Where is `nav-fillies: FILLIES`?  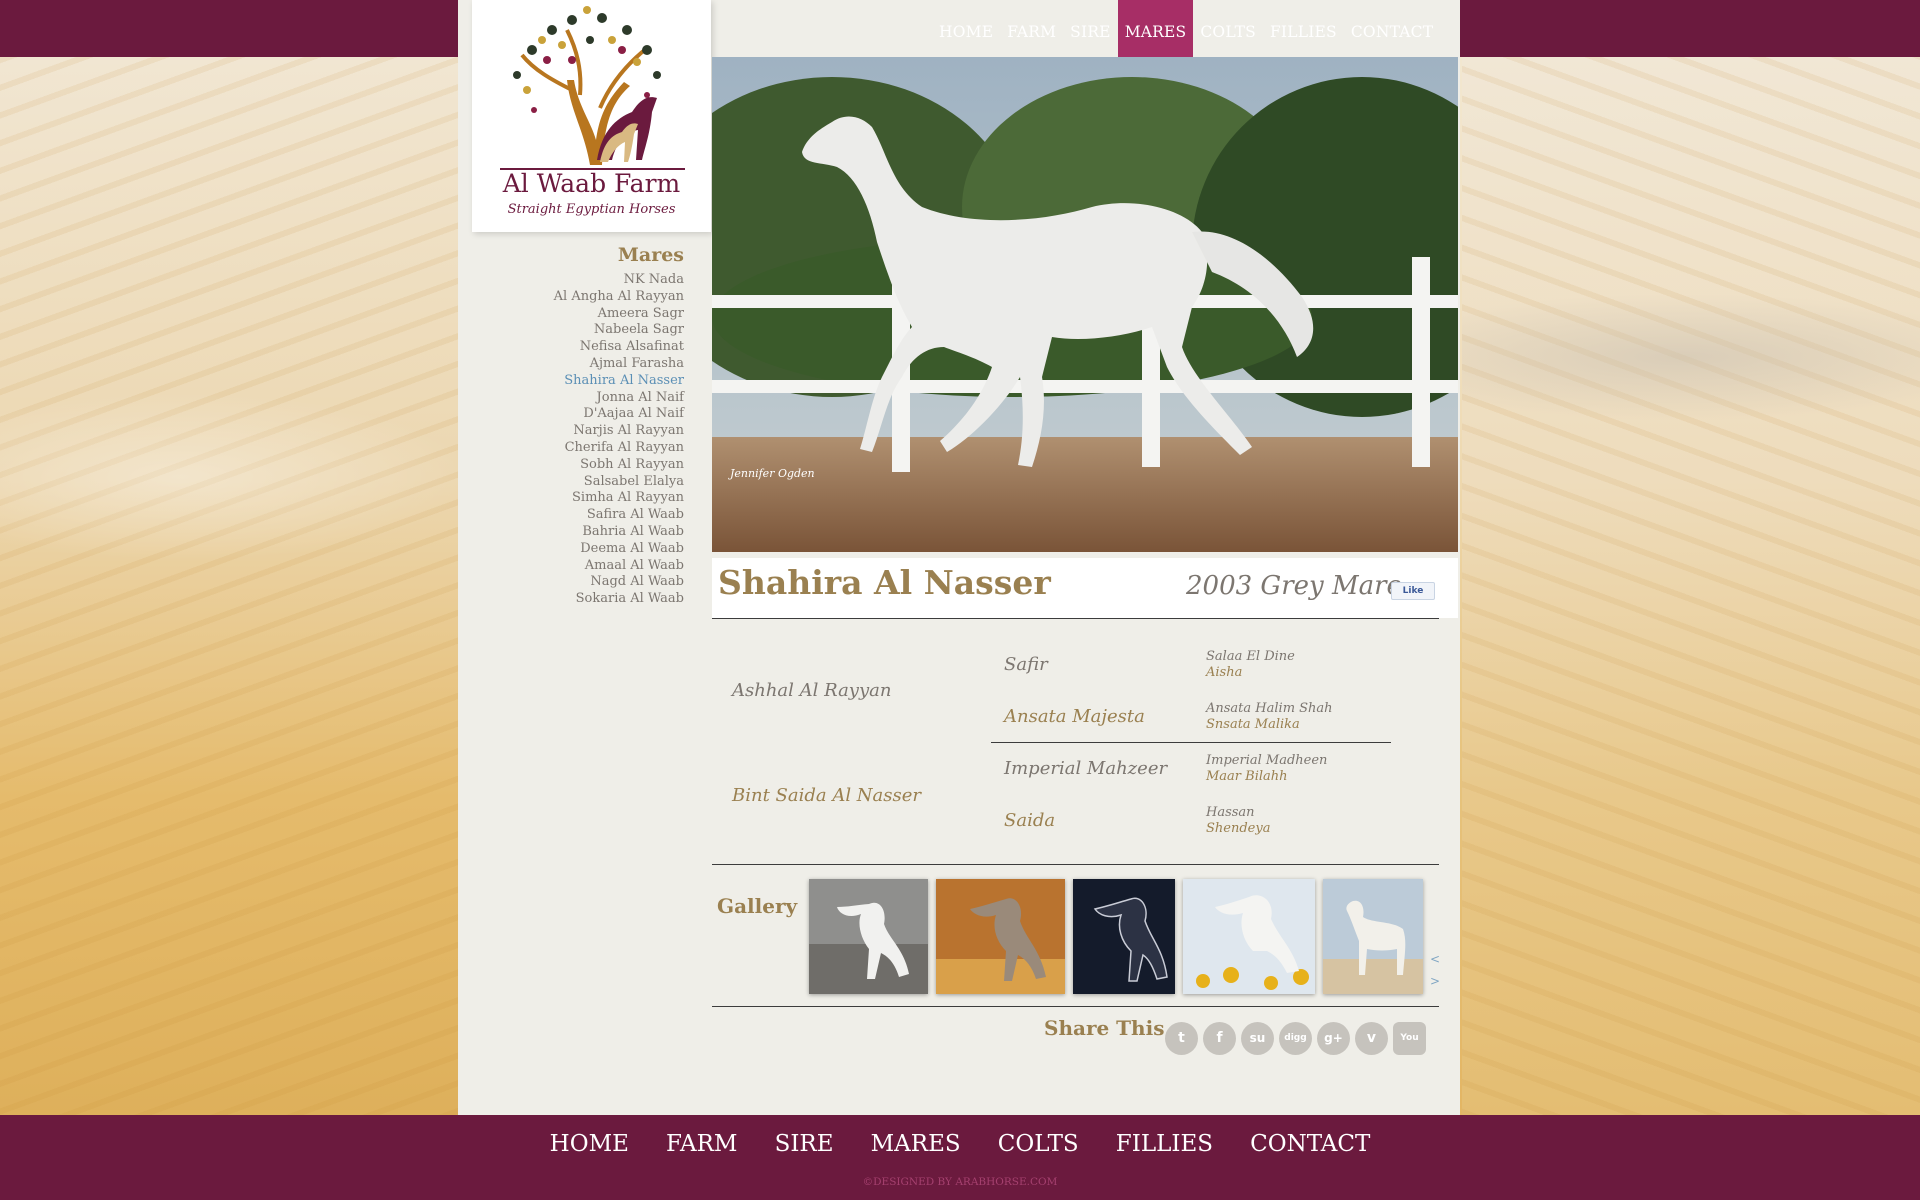
nav-fillies: FILLIES is located at coordinates (1303, 28).